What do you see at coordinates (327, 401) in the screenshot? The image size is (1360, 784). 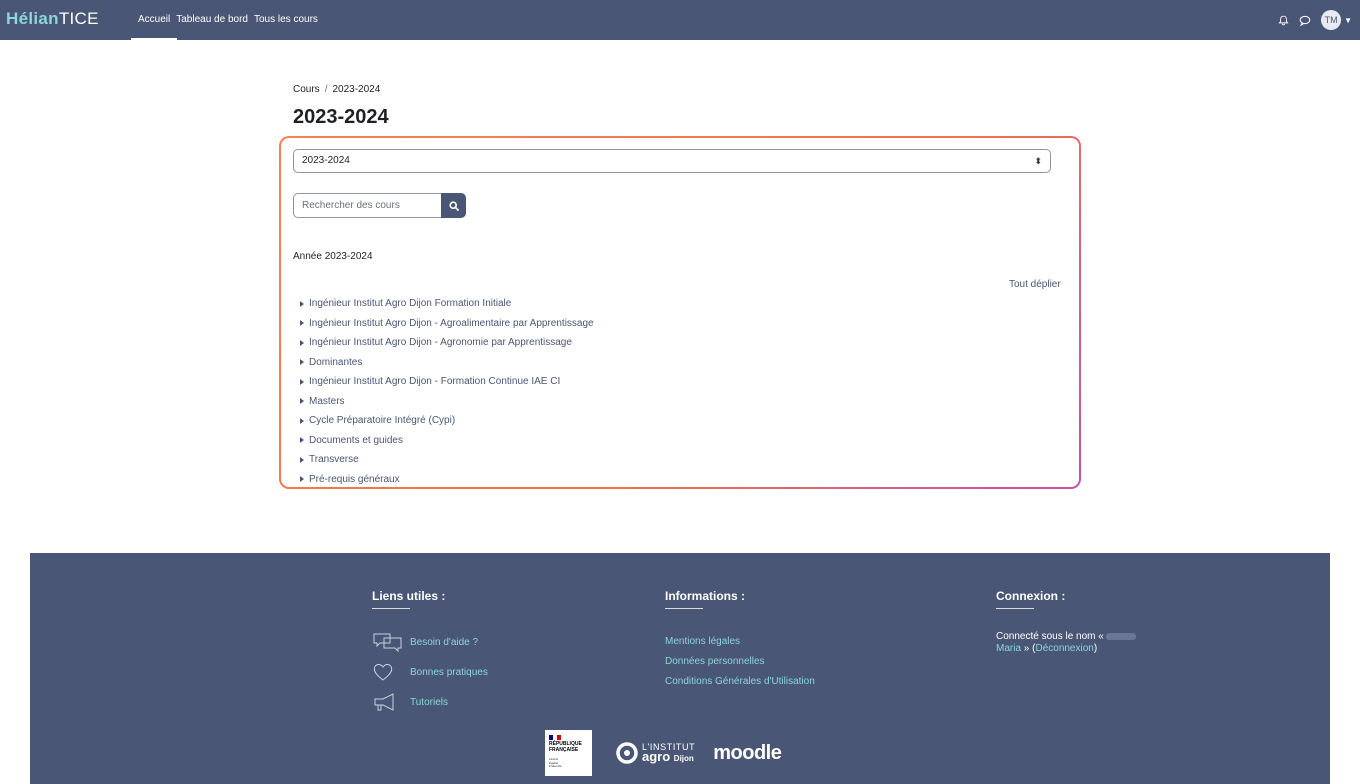 I see `category-item-label: Masters` at bounding box center [327, 401].